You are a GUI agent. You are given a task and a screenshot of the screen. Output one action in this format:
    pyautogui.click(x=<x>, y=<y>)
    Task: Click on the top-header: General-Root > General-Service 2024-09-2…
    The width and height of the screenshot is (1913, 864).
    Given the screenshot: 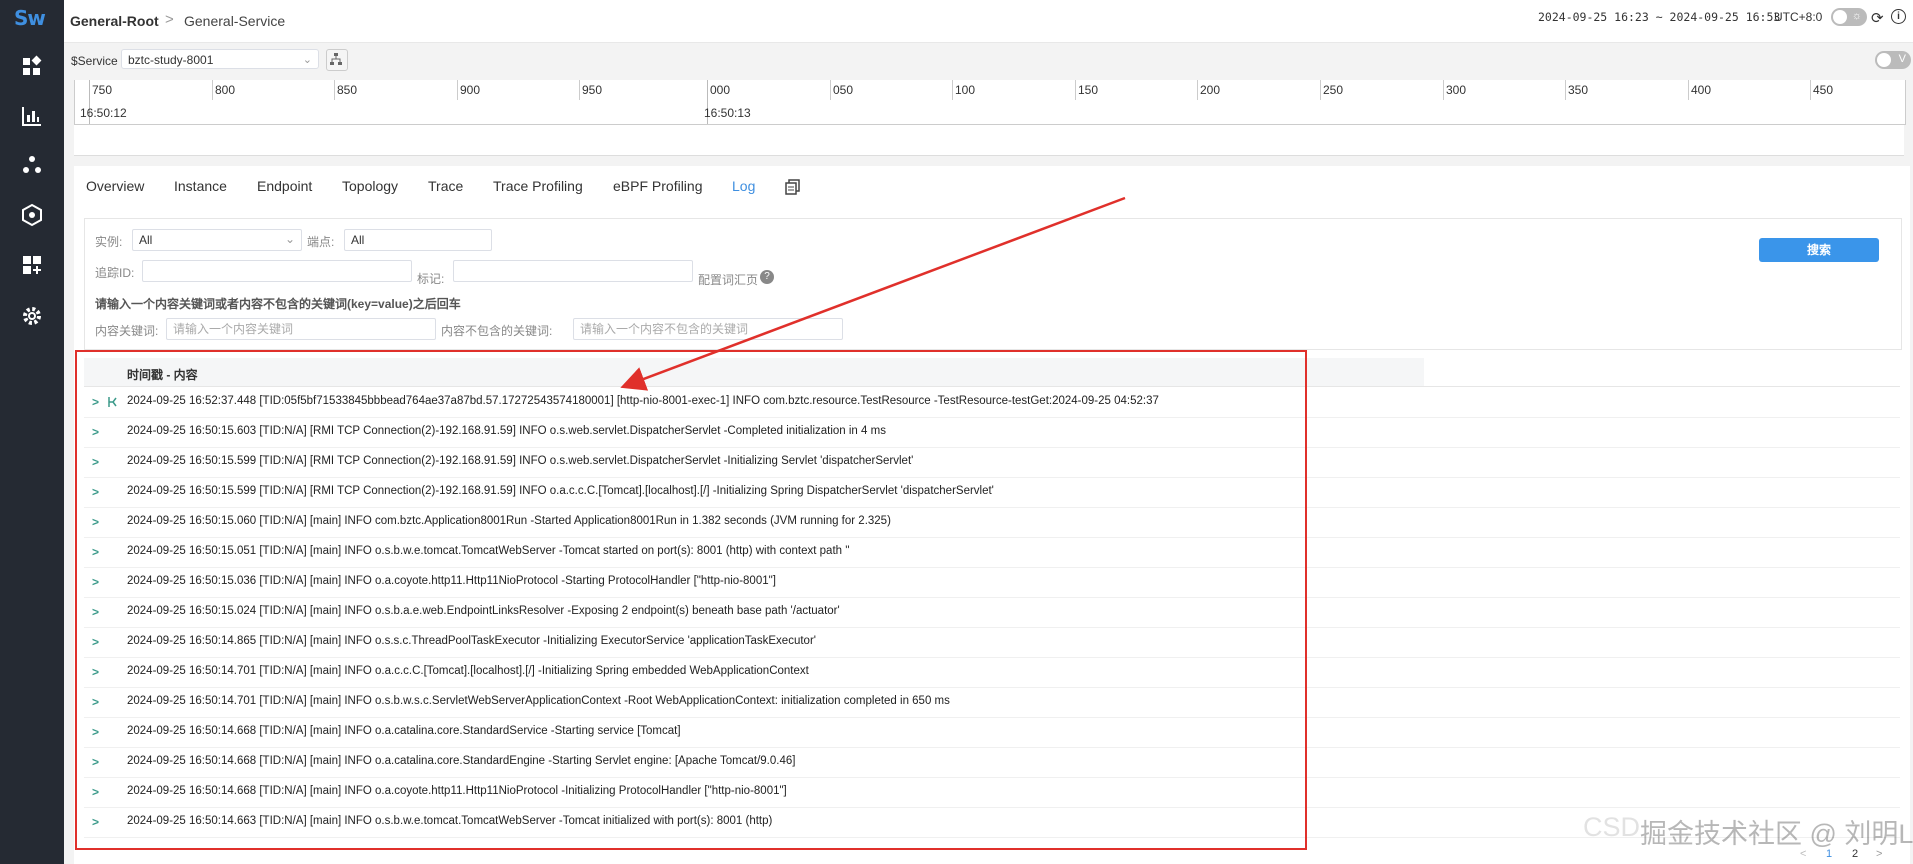 What is the action you would take?
    pyautogui.click(x=988, y=21)
    